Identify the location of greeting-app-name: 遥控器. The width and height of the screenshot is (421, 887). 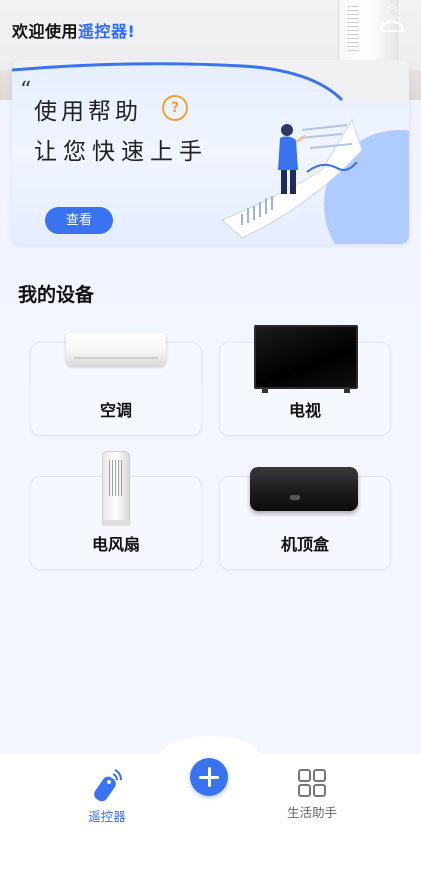
(103, 31).